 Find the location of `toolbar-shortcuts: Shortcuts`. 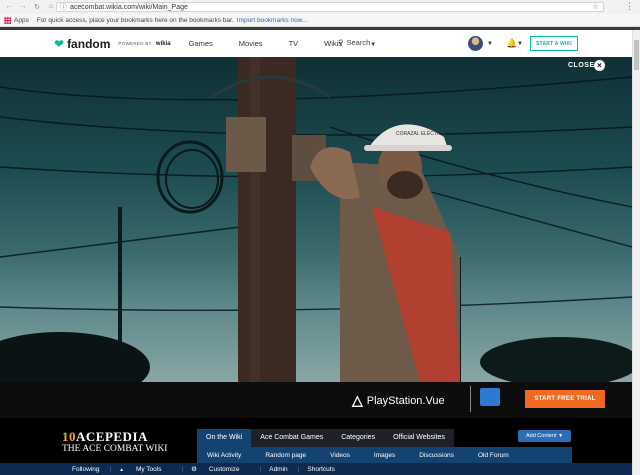

toolbar-shortcuts: Shortcuts is located at coordinates (320, 469).